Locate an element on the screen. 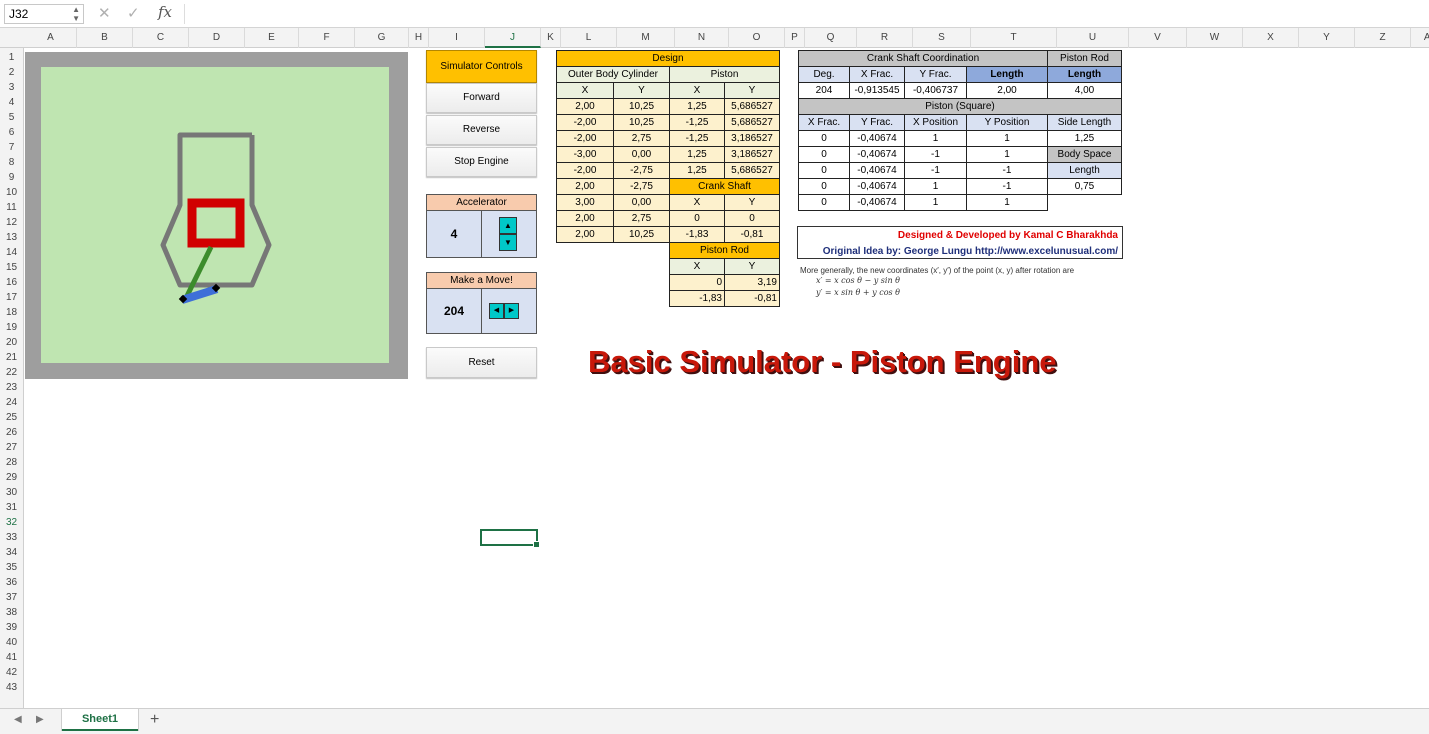 Image resolution: width=1429 pixels, height=734 pixels. row-header-31: 31 is located at coordinates (11, 507).